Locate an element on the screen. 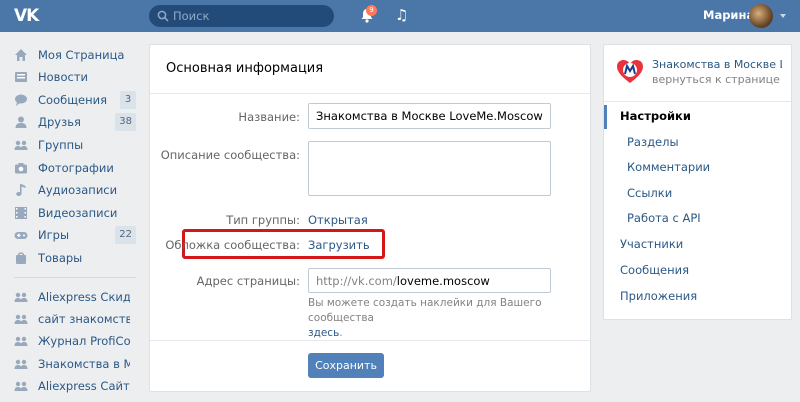  sidebar-item-friends: Друзья 38 is located at coordinates (75, 122).